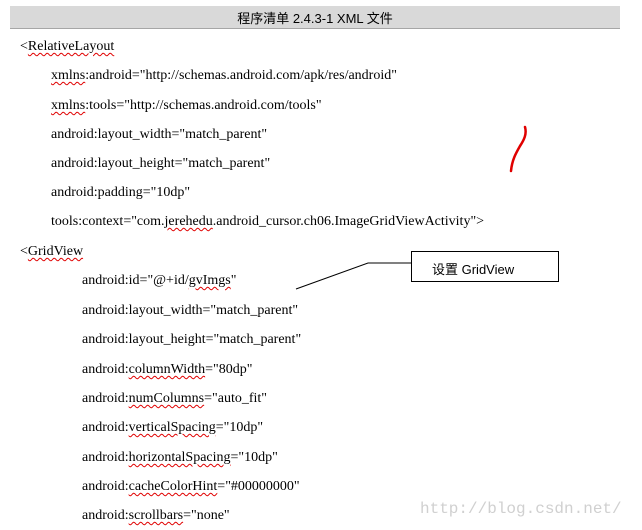 This screenshot has width=642, height=530. What do you see at coordinates (518, 149) in the screenshot?
I see `red-ink-mark` at bounding box center [518, 149].